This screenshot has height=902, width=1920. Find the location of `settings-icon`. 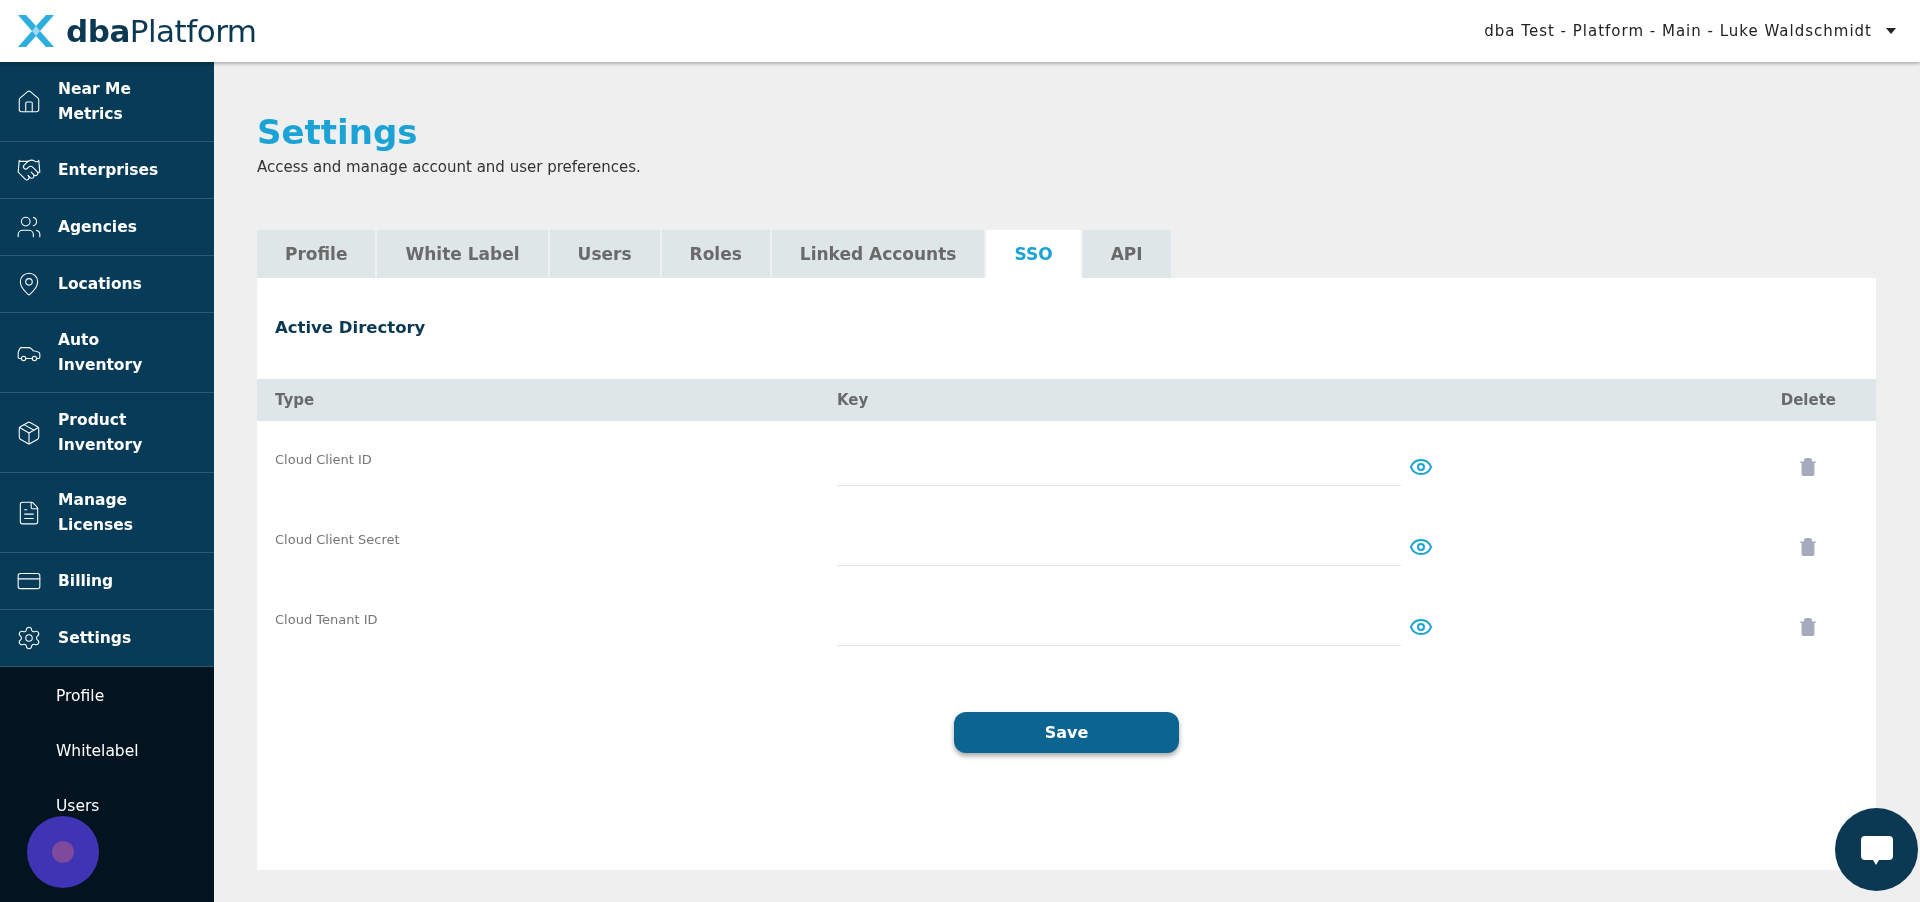

settings-icon is located at coordinates (29, 638).